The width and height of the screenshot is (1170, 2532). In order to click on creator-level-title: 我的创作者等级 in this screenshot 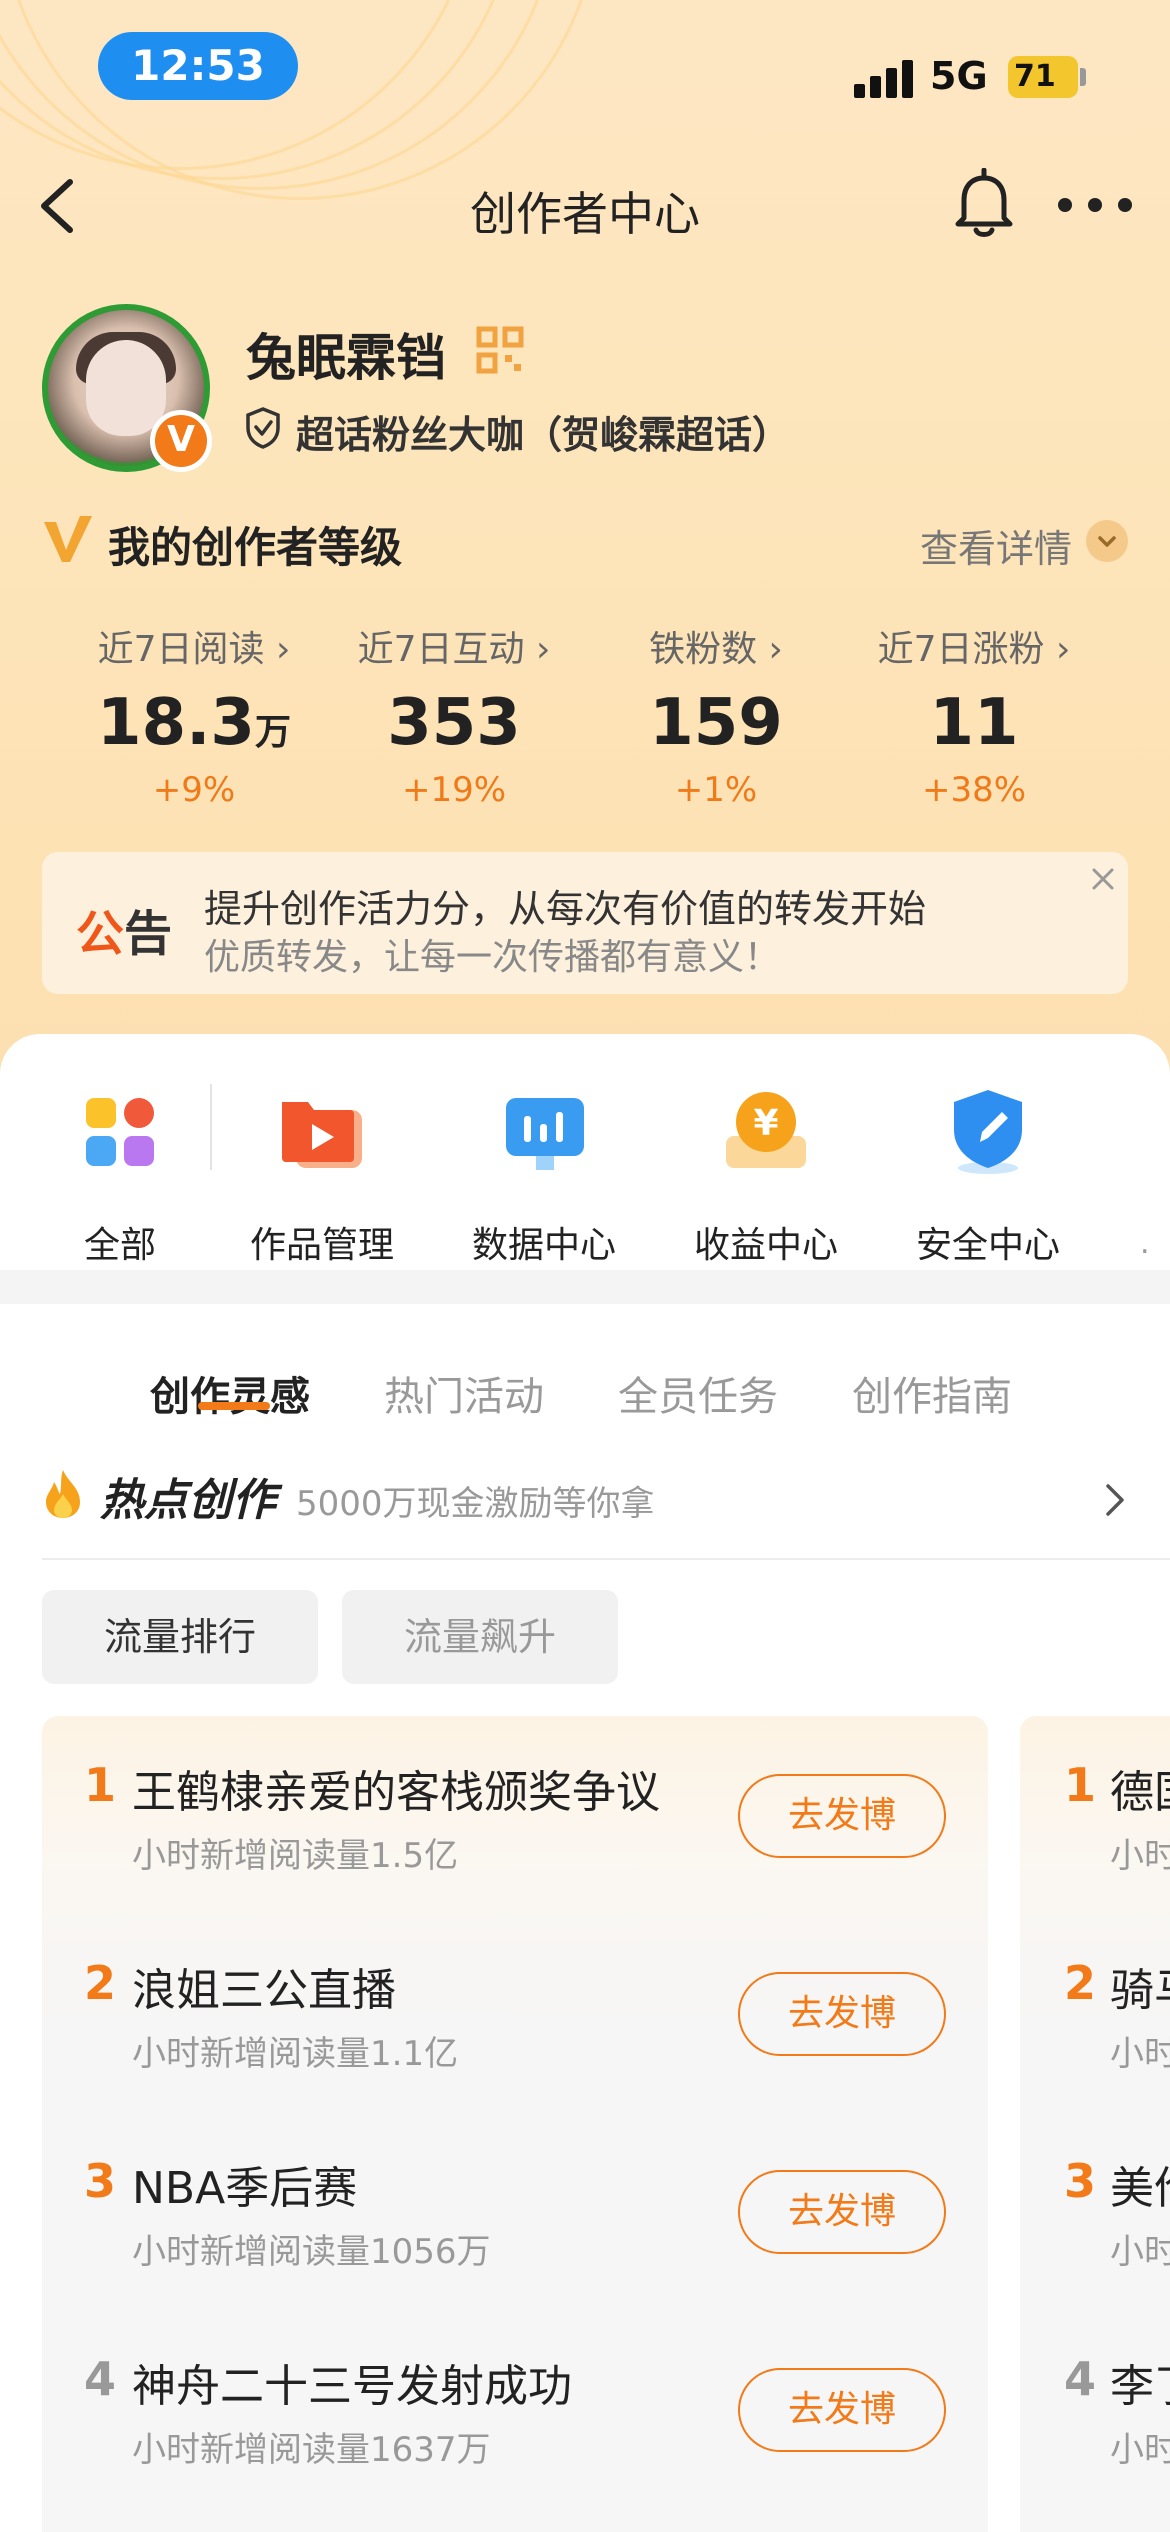, I will do `click(255, 547)`.